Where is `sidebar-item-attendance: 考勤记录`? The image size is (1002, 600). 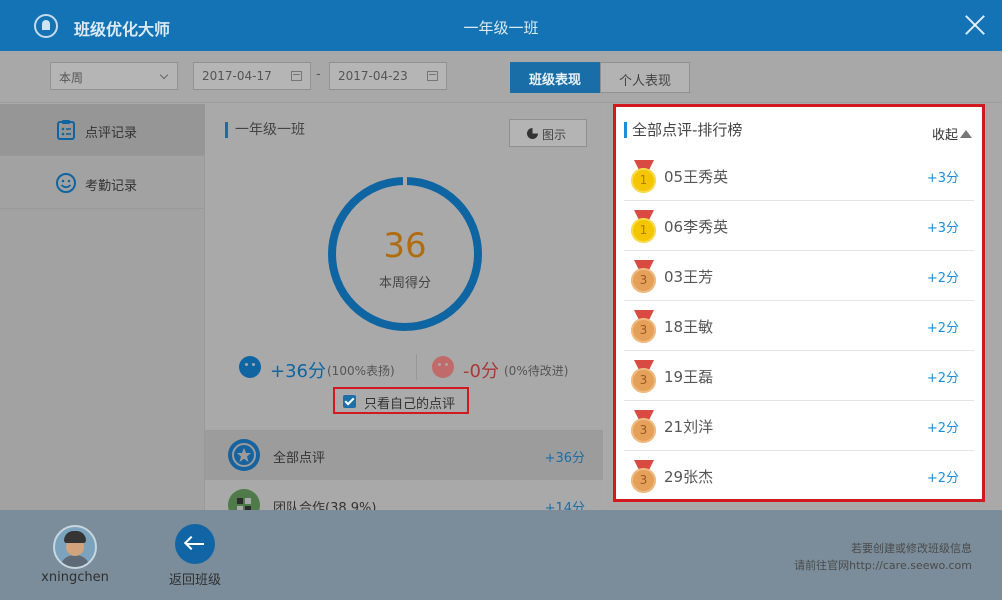 sidebar-item-attendance: 考勤记录 is located at coordinates (102, 183).